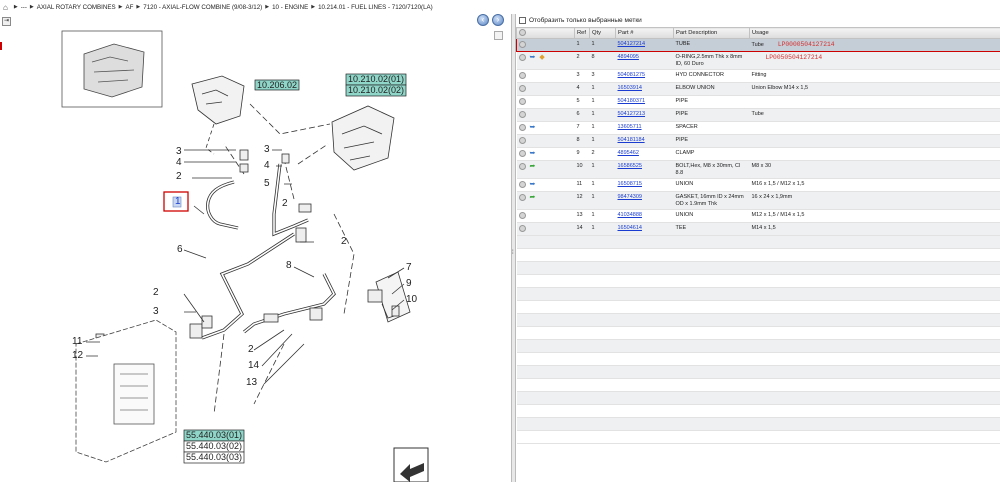  I want to click on table-row: 13141034888UNIONM12 x 1,5 / M14 x 1,5, so click(758, 216).